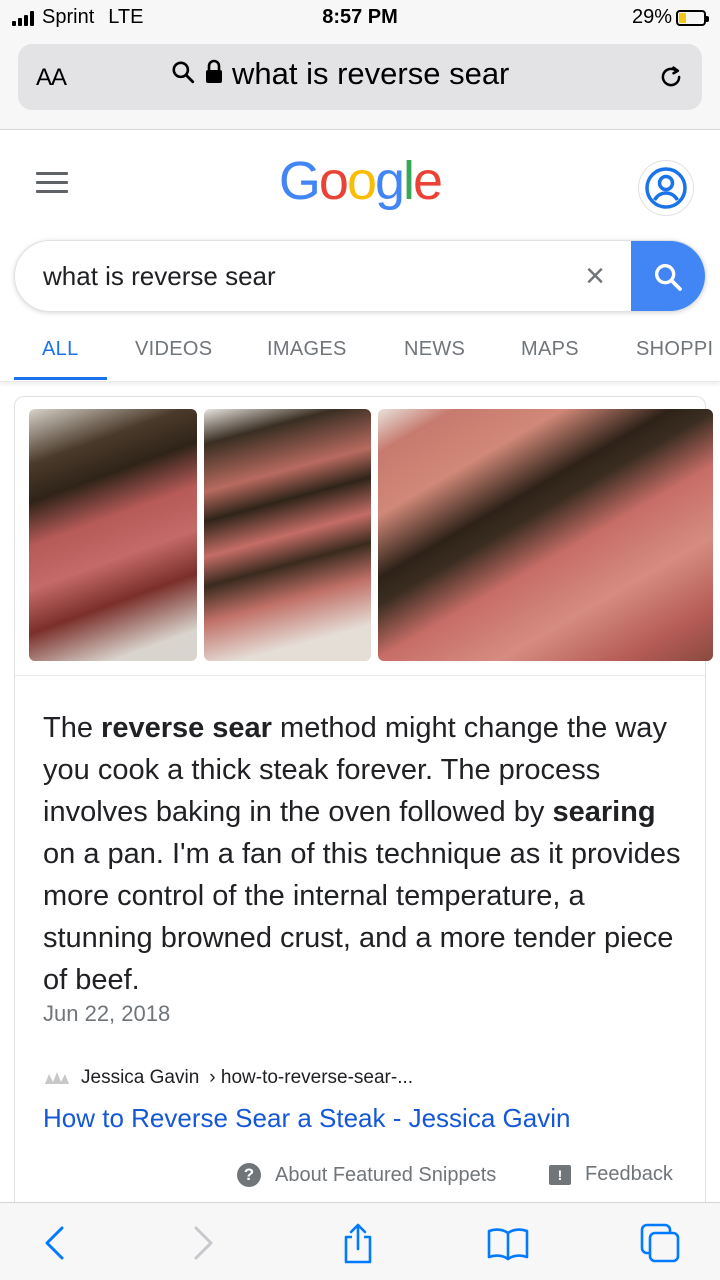  What do you see at coordinates (386, 1174) in the screenshot?
I see `about-label: About Featured Snippets` at bounding box center [386, 1174].